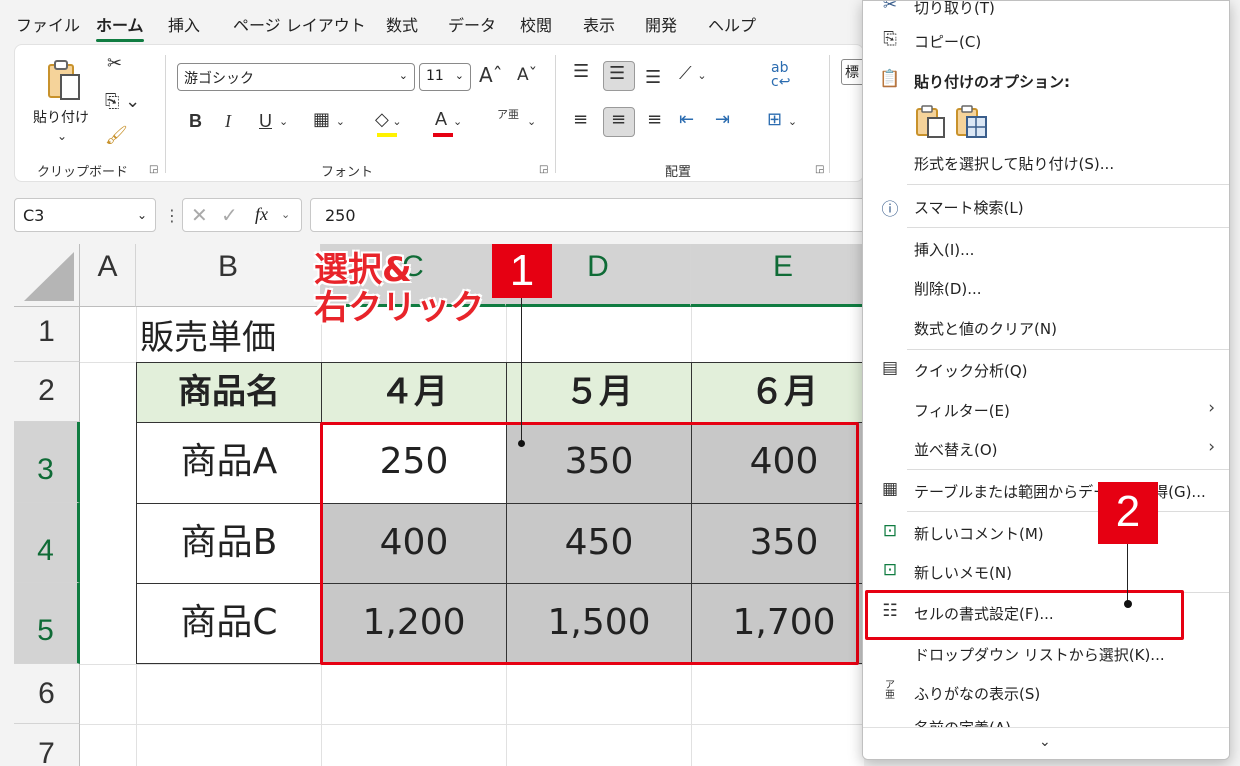 The image size is (1240, 766). What do you see at coordinates (722, 119) in the screenshot?
I see `increase-indent-icon: ⇥` at bounding box center [722, 119].